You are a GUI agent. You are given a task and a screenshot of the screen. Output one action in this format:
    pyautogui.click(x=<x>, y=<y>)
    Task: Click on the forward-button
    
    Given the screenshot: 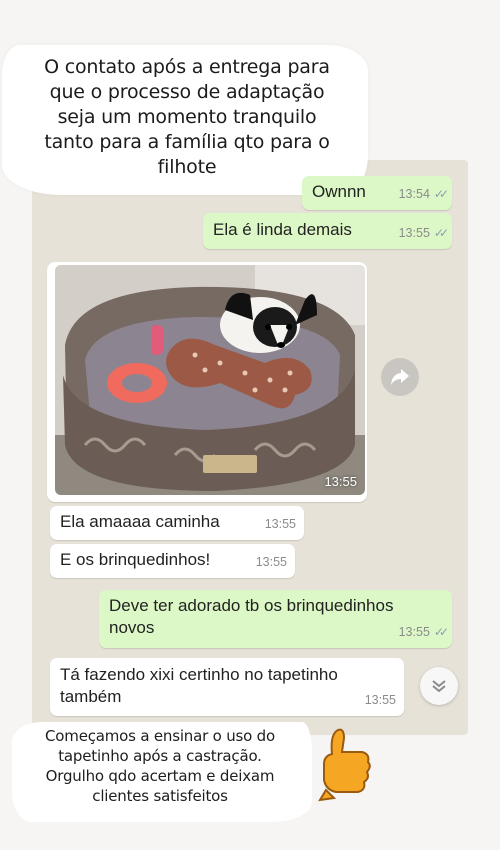 What is the action you would take?
    pyautogui.click(x=400, y=377)
    